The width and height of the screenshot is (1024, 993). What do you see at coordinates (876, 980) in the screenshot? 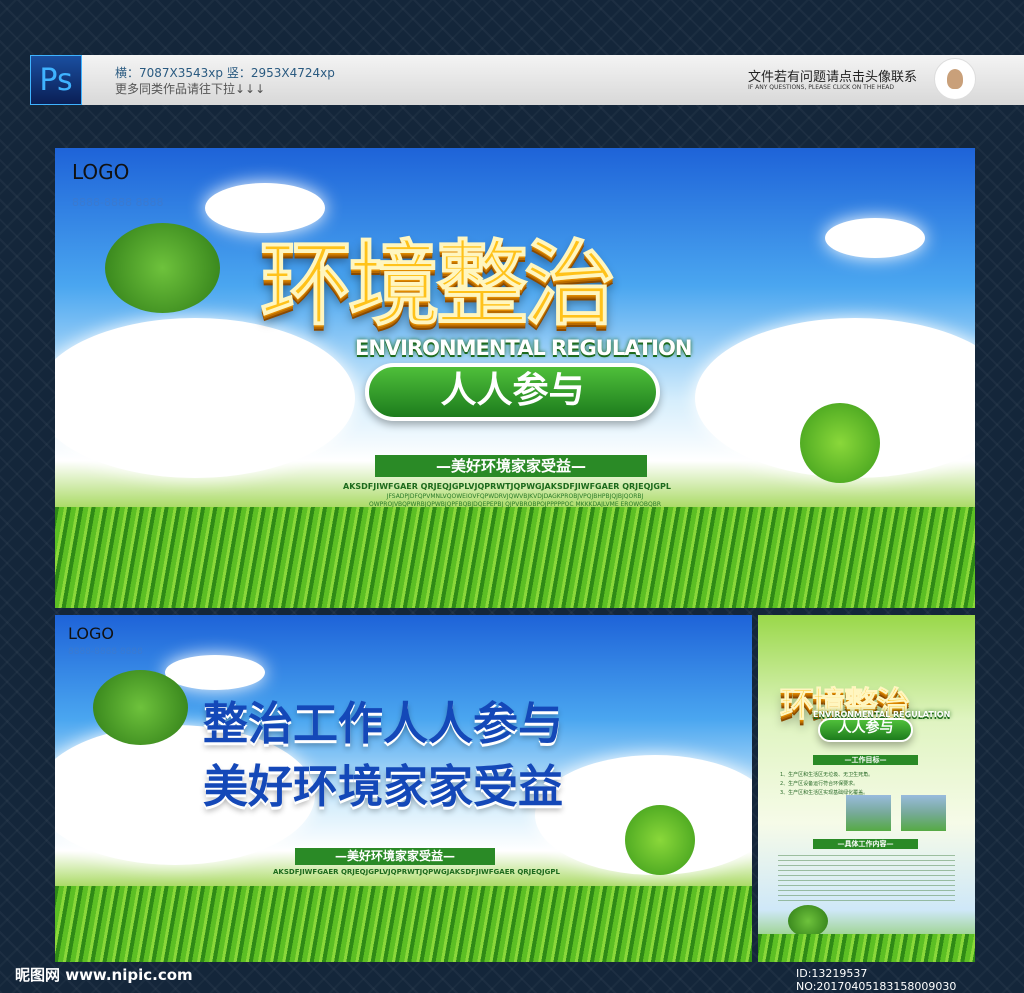
I see `image-id: ID:13219537 NO:20170405183158009030` at bounding box center [876, 980].